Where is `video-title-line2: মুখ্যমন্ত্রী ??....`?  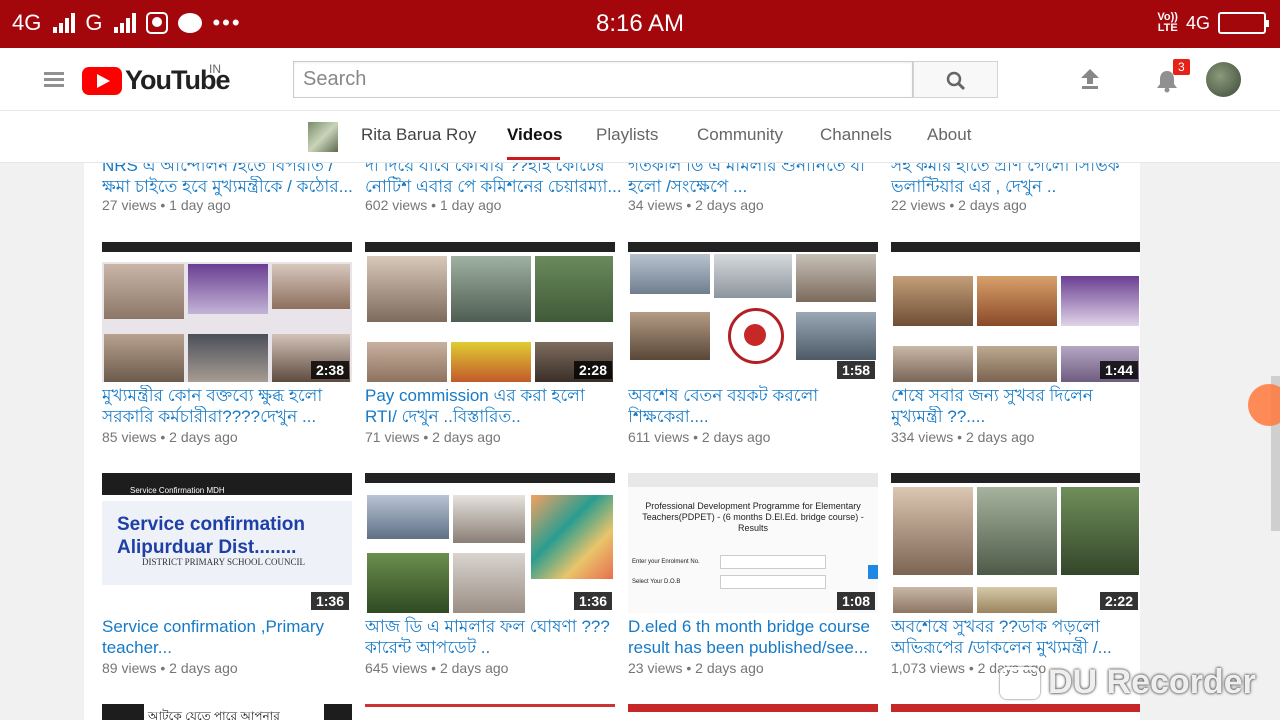 video-title-line2: মুখ্যমন্ত্রী ??.... is located at coordinates (1015, 416).